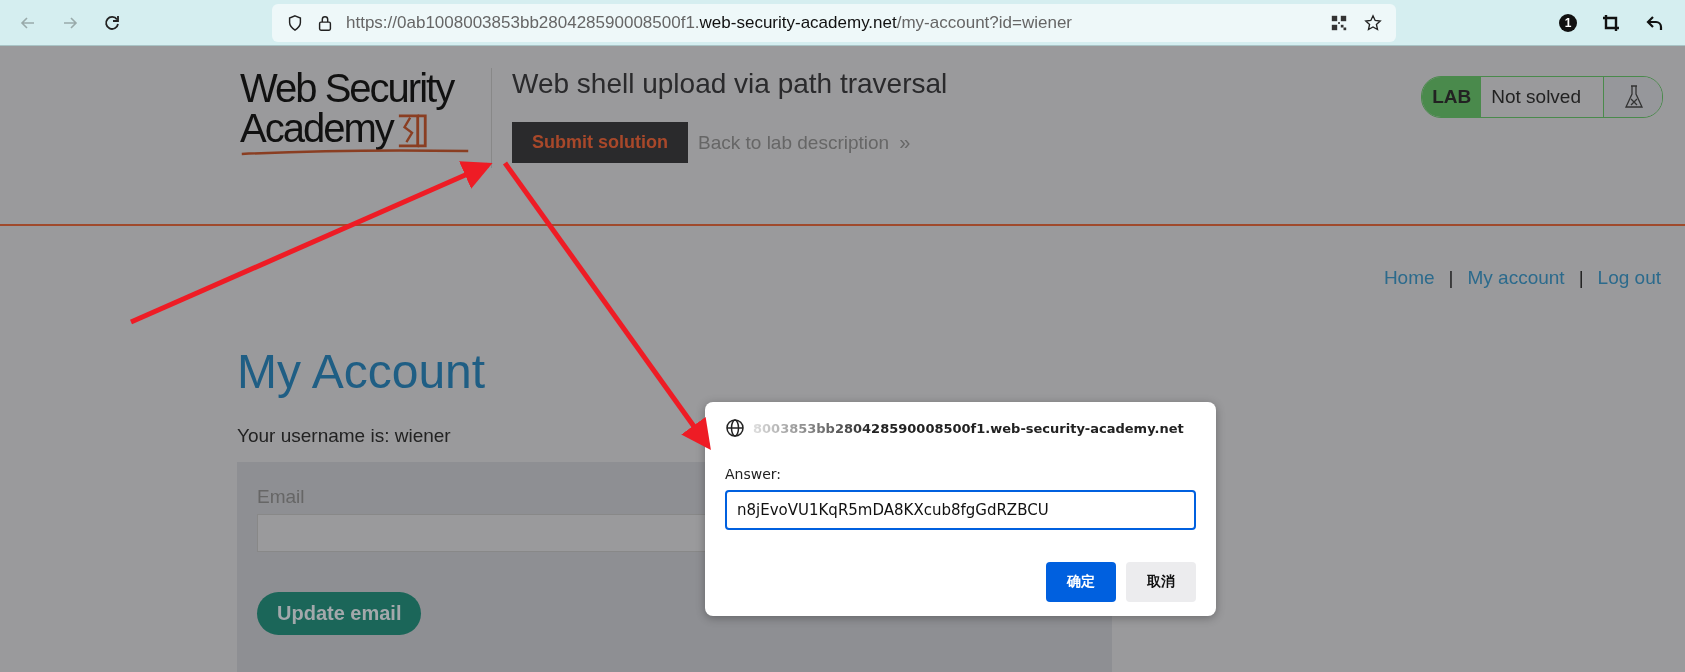 Image resolution: width=1685 pixels, height=672 pixels. Describe the element at coordinates (754, 474) in the screenshot. I see `answer-label: Answer:` at that location.